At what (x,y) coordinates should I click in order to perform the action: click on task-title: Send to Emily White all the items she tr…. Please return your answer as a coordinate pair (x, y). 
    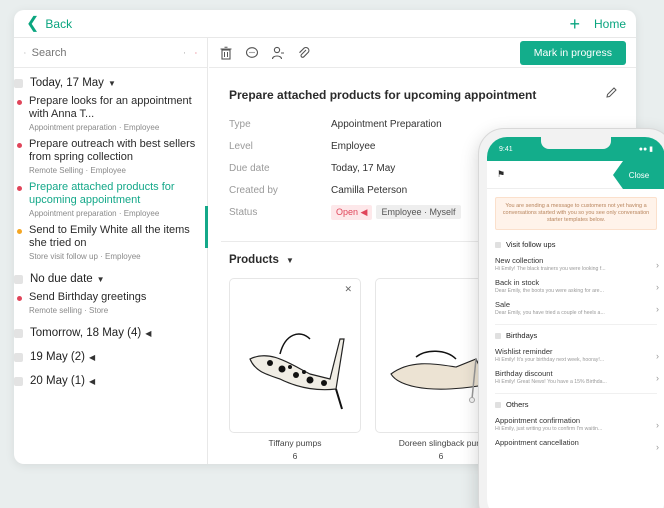
    Looking at the image, I should click on (109, 236).